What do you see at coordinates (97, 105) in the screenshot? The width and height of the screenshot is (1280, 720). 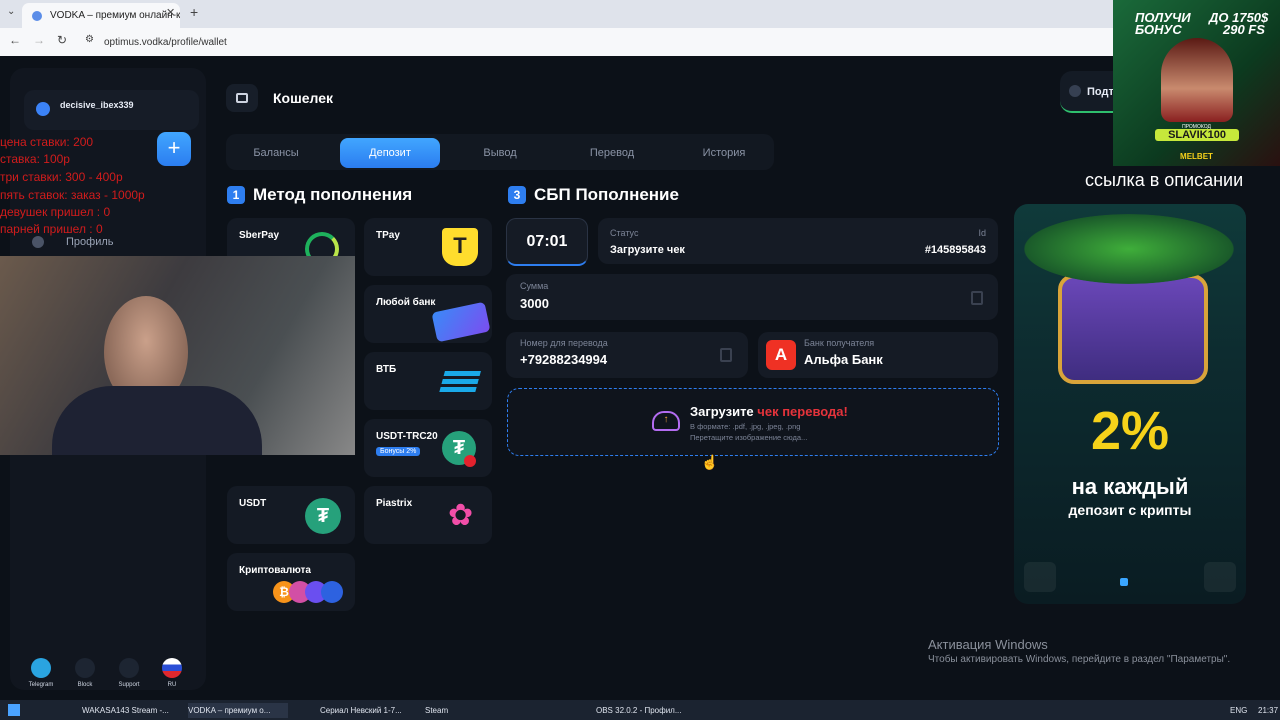 I see `username: decisive_ibex339` at bounding box center [97, 105].